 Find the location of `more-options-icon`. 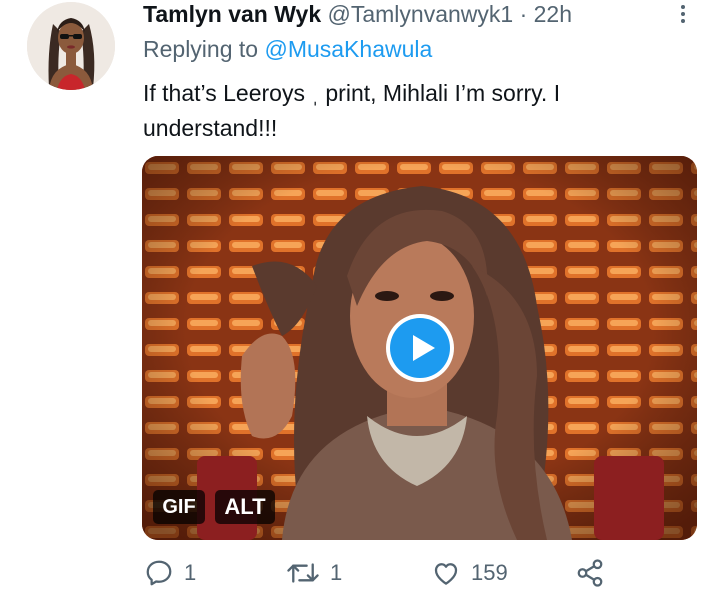

more-options-icon is located at coordinates (683, 14).